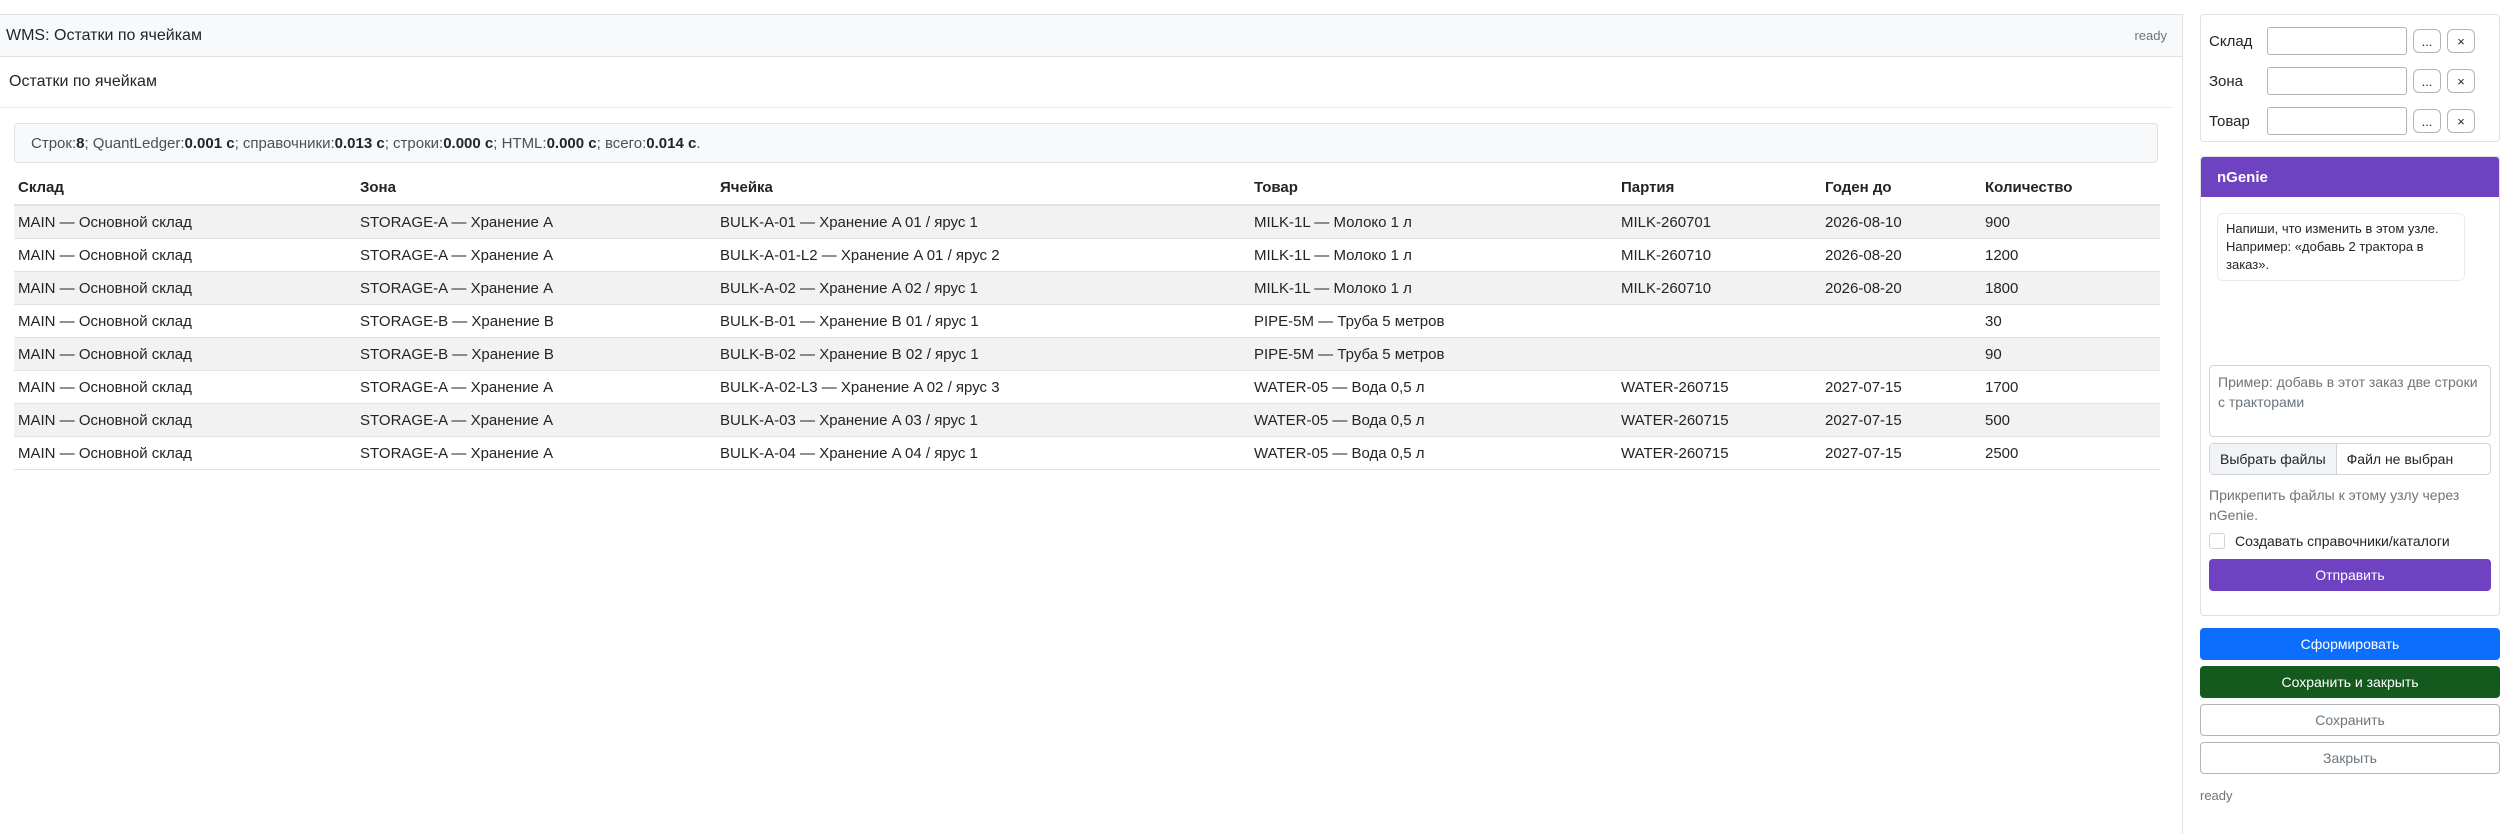 The image size is (2513, 834). What do you see at coordinates (536, 188) in the screenshot?
I see `column-header: Зона` at bounding box center [536, 188].